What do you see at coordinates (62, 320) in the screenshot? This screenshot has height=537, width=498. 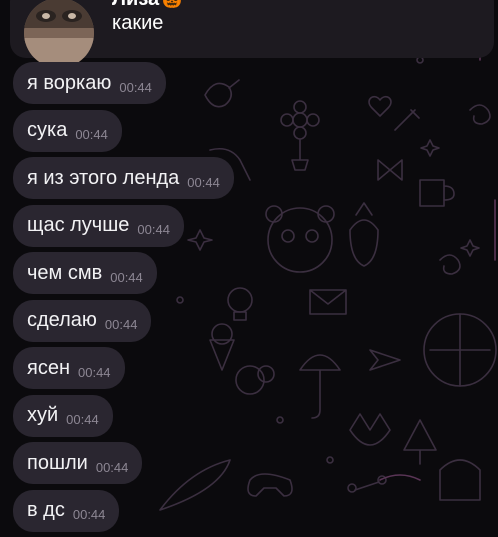 I see `message-text: сделаю` at bounding box center [62, 320].